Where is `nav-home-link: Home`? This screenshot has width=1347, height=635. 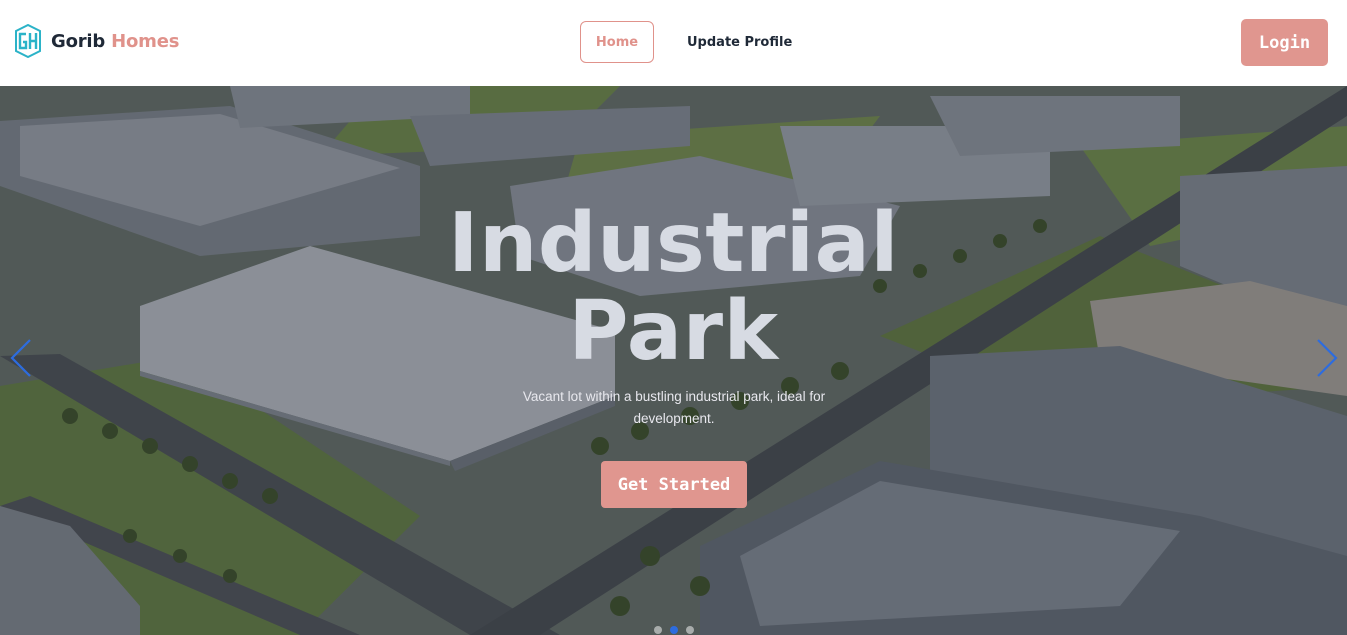
nav-home-link: Home is located at coordinates (617, 42).